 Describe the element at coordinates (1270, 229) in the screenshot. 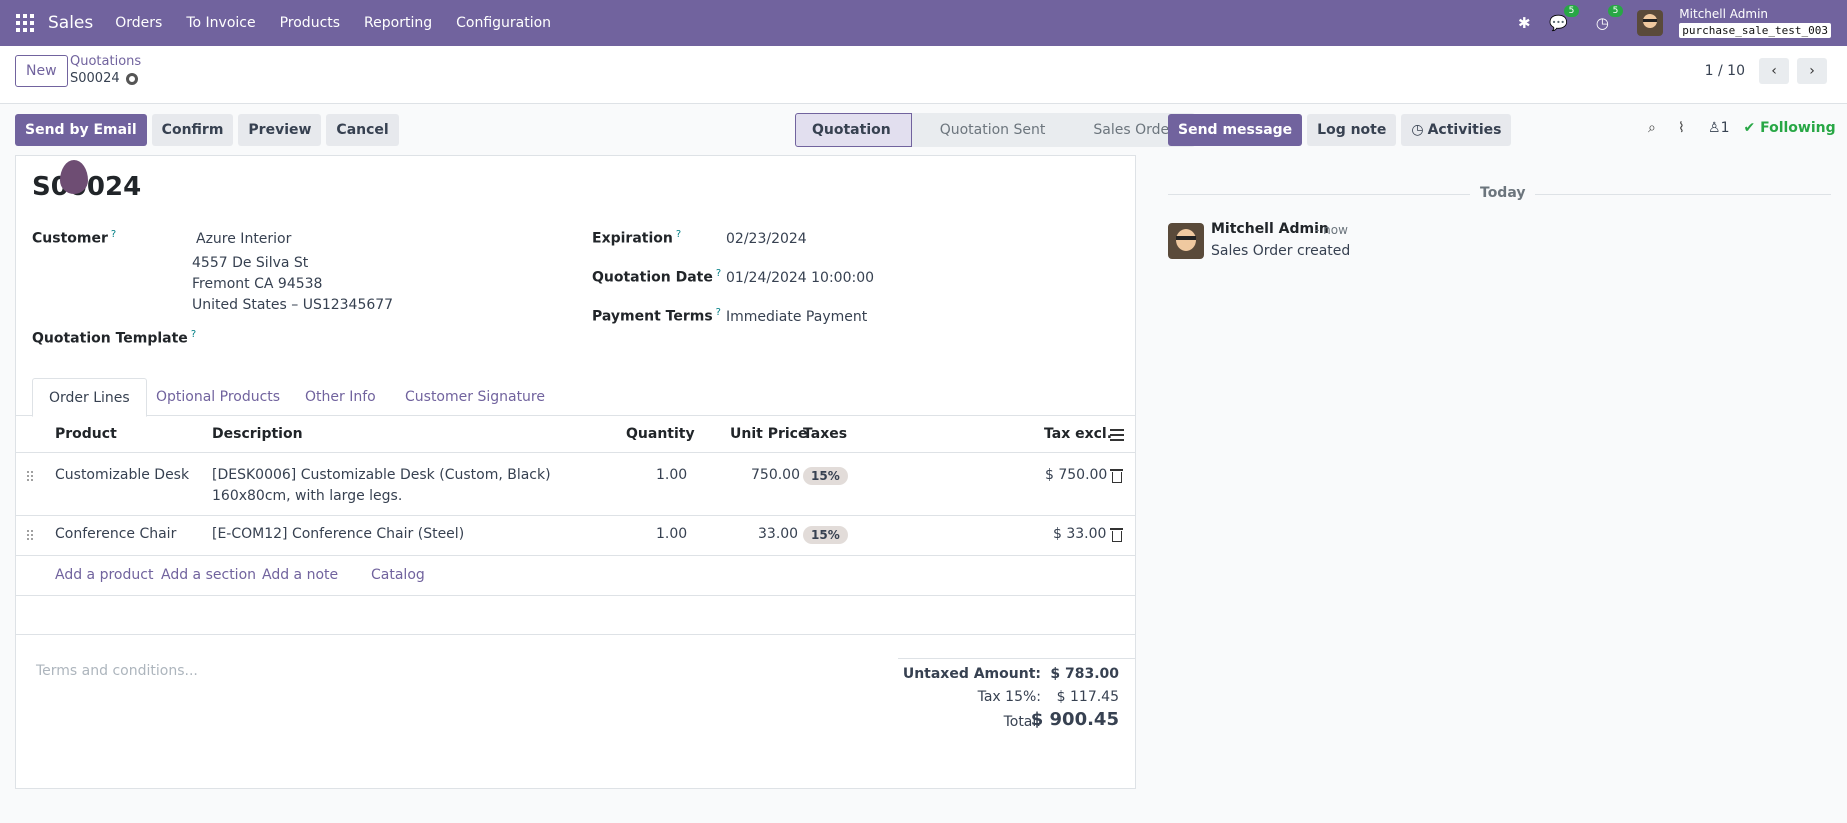

I see `message-author: Mitchell Admin` at that location.